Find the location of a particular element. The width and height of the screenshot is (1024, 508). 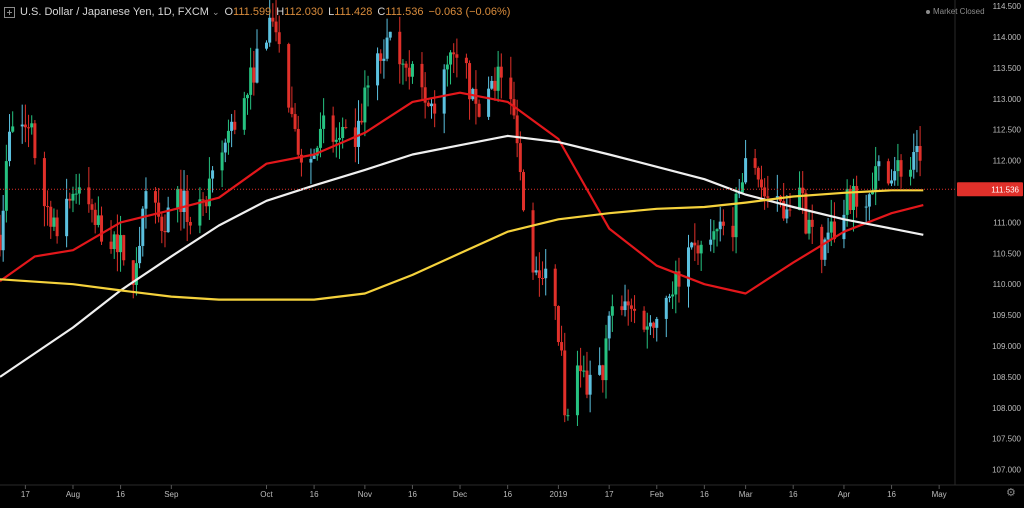

status-dot-icon is located at coordinates (928, 11).